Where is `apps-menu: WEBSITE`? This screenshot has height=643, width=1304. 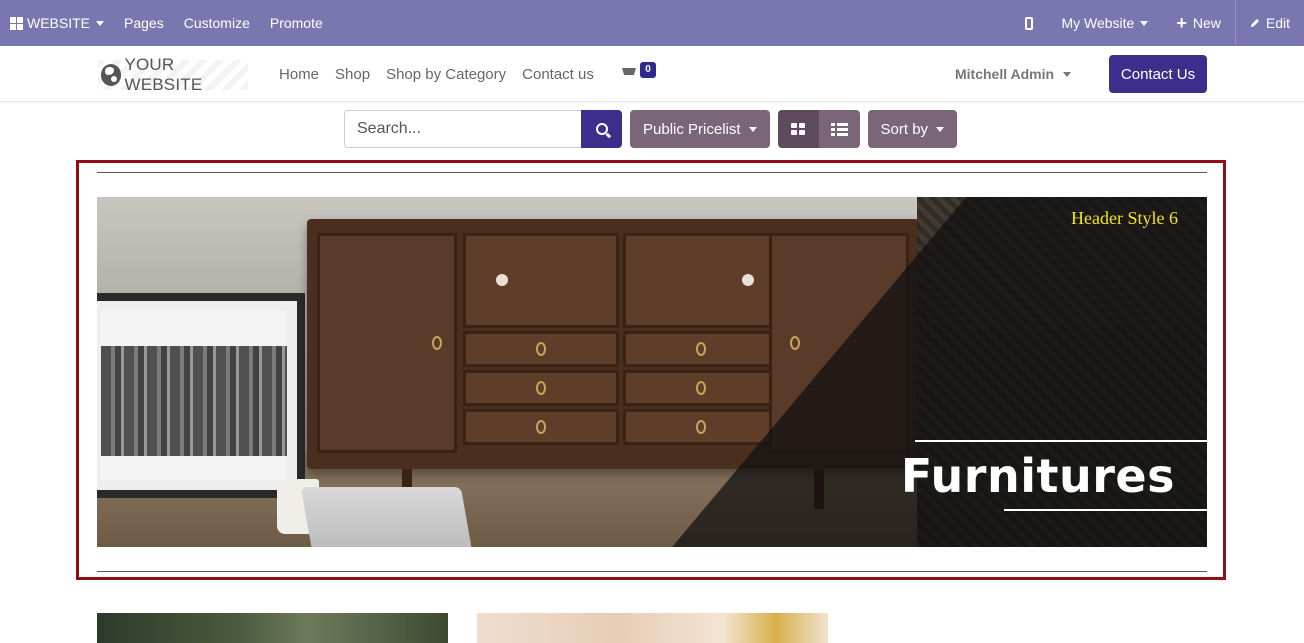
apps-menu: WEBSITE is located at coordinates (57, 23).